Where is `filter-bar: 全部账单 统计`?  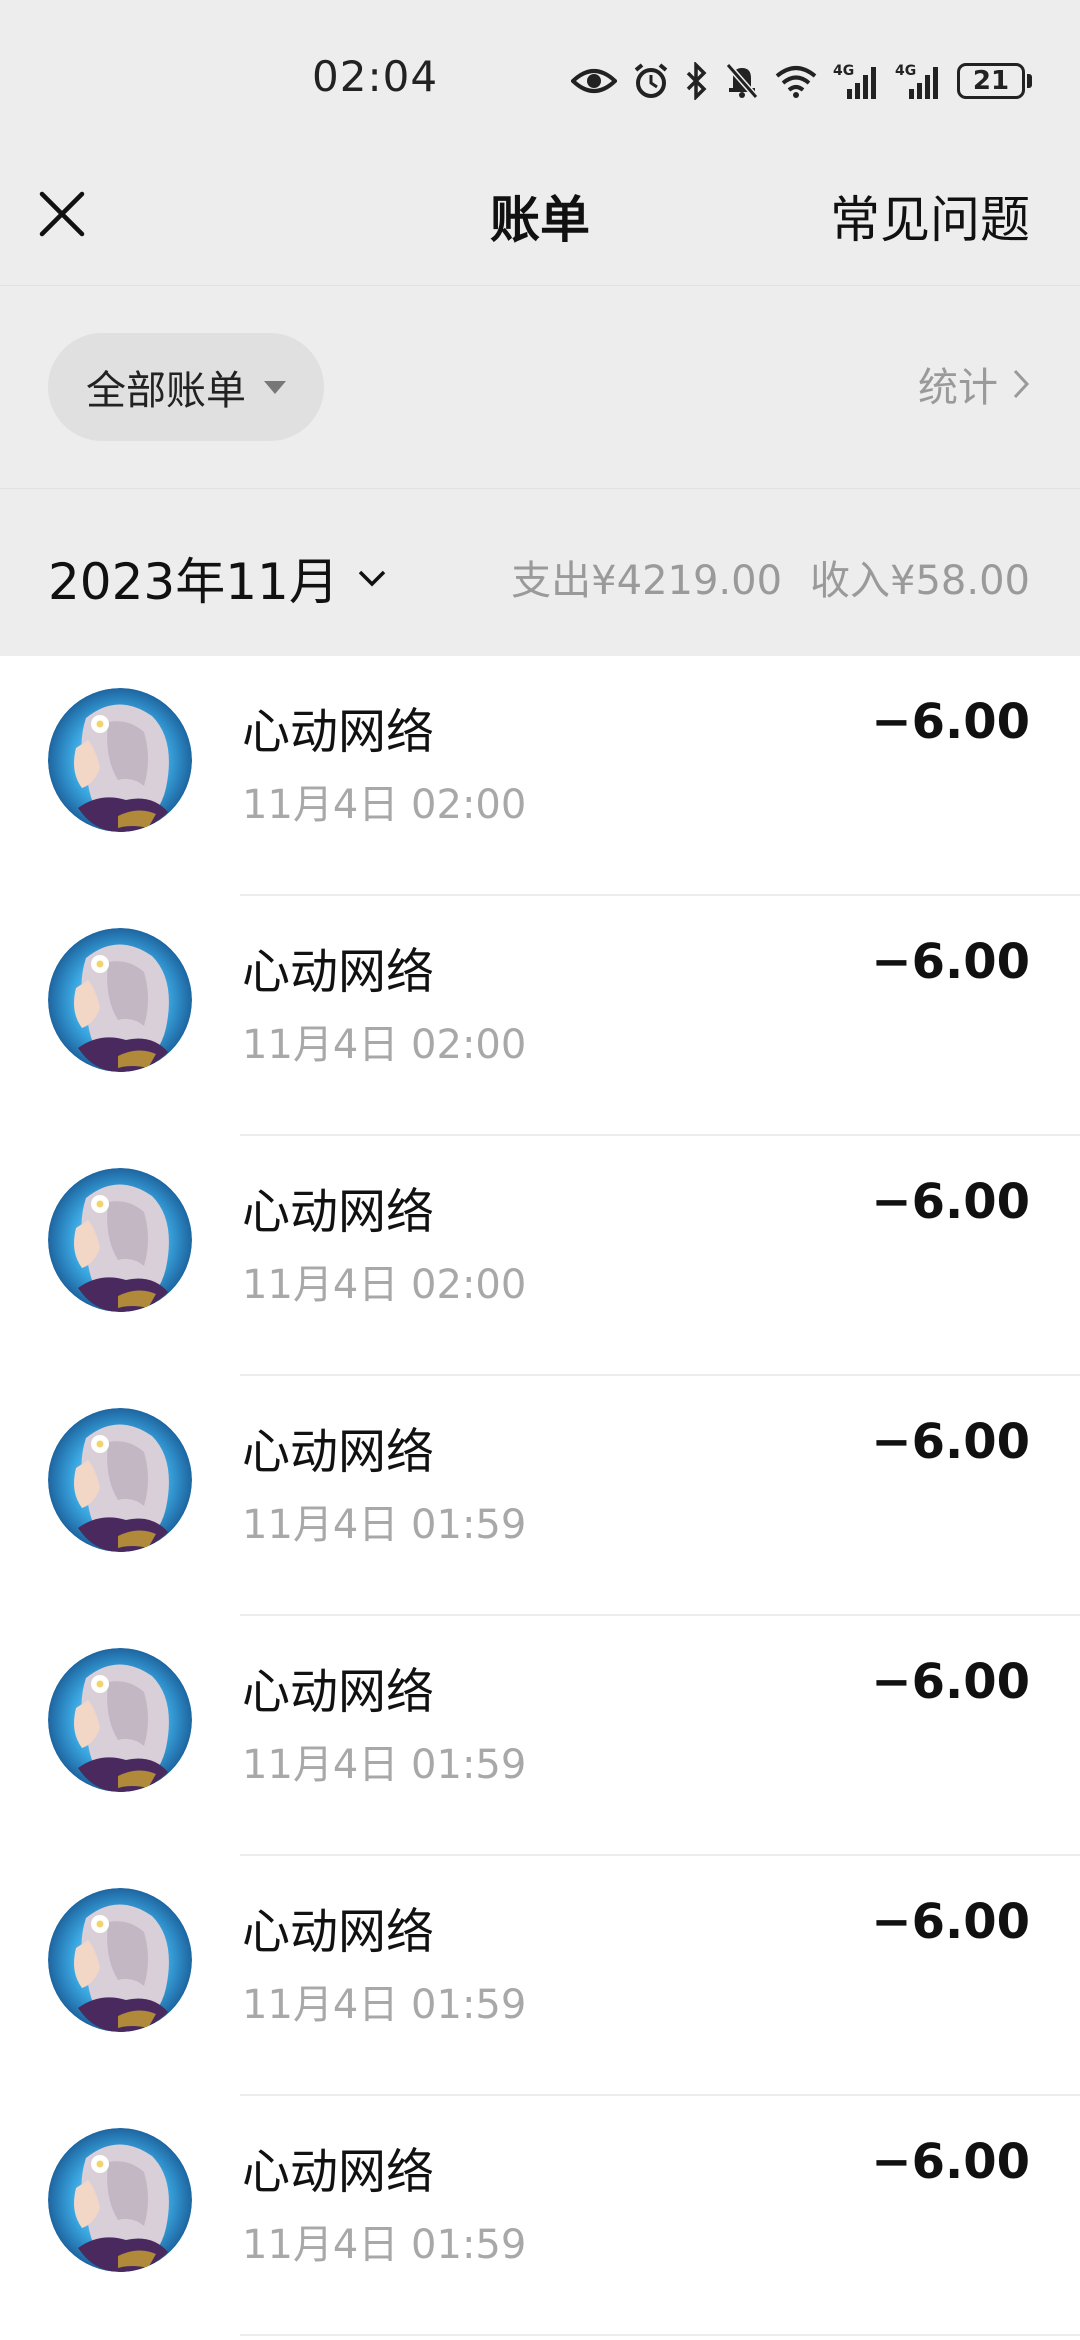 filter-bar: 全部账单 统计 is located at coordinates (540, 388).